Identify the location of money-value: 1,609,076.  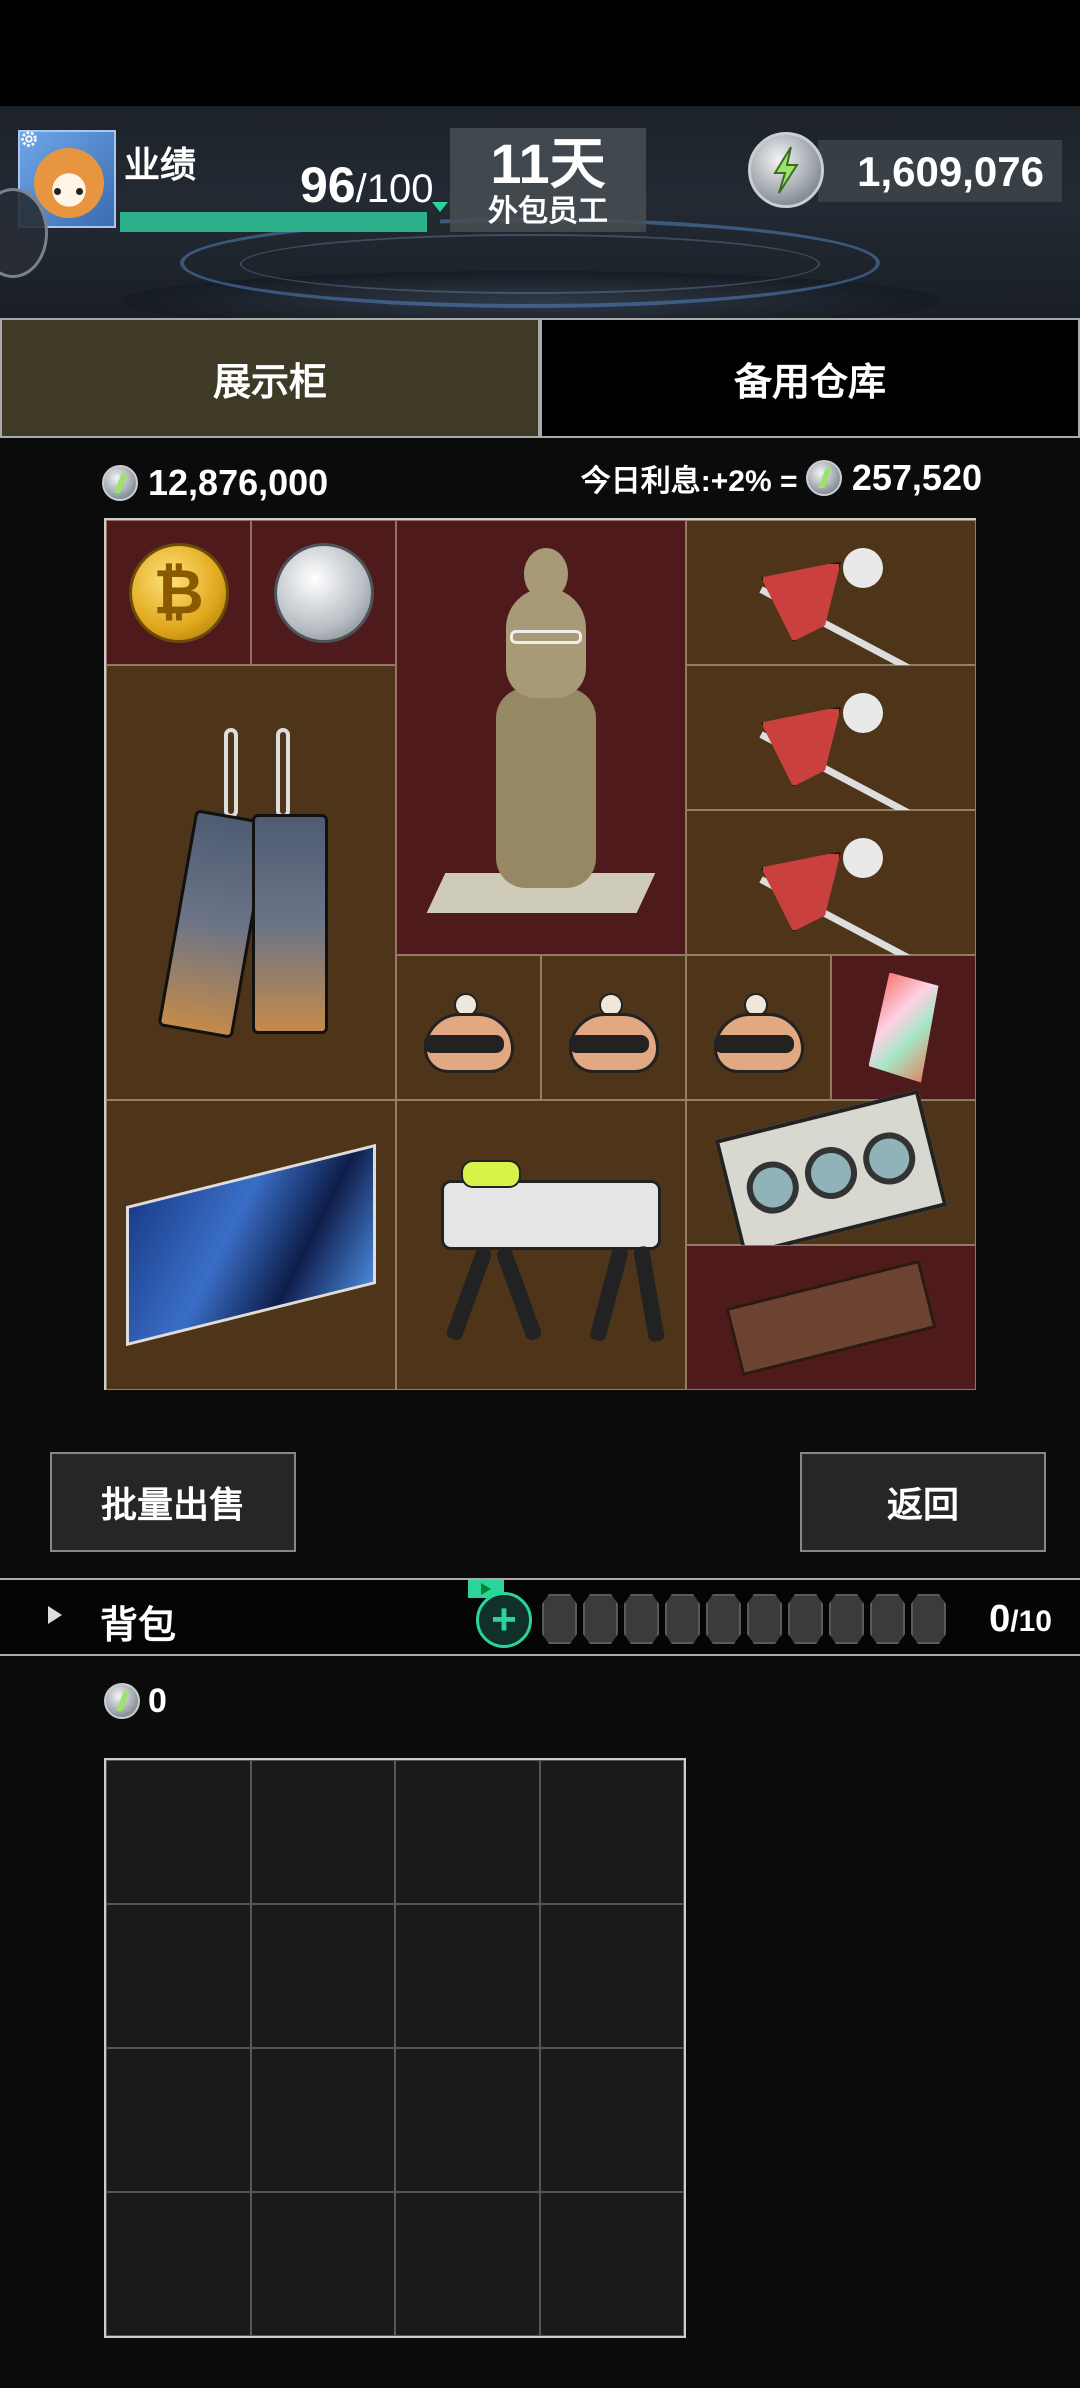
(950, 171).